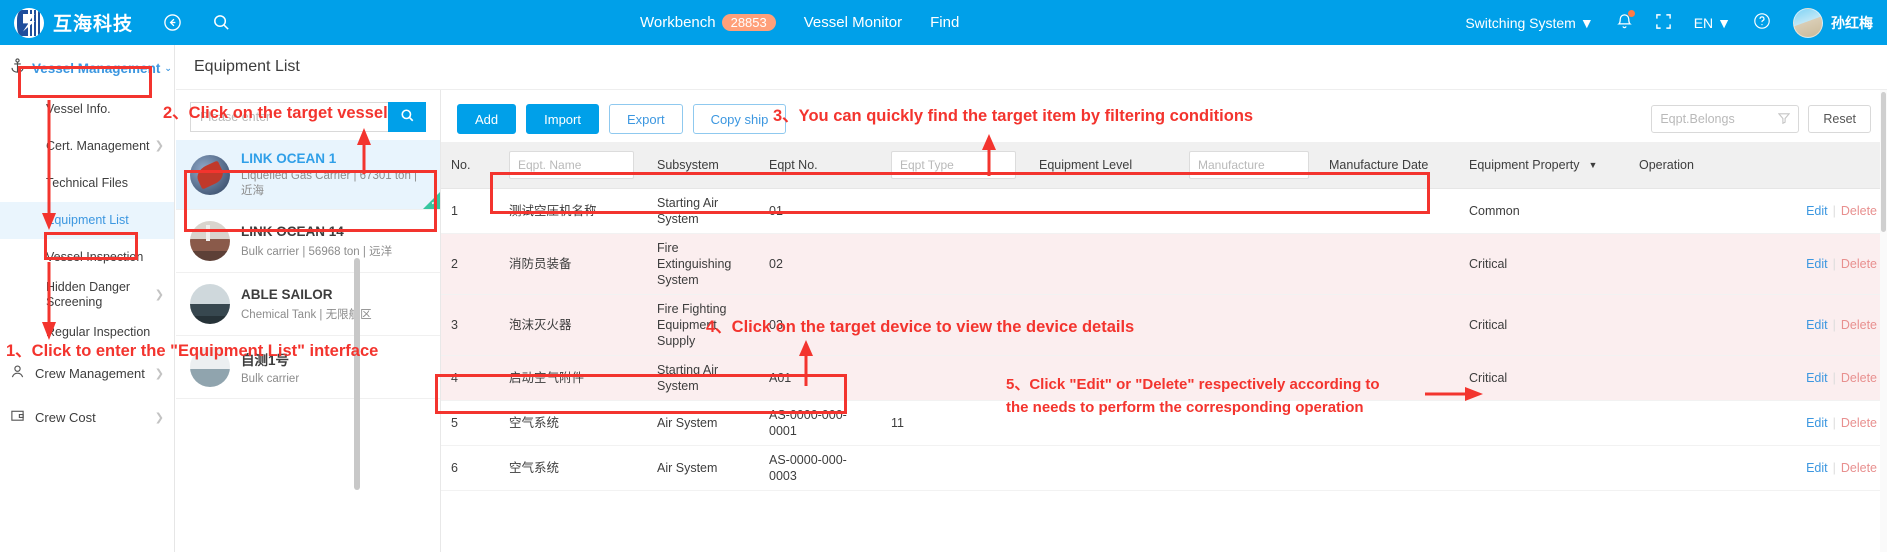 The image size is (1887, 552). I want to click on chevron-right-icon: ❯, so click(159, 417).